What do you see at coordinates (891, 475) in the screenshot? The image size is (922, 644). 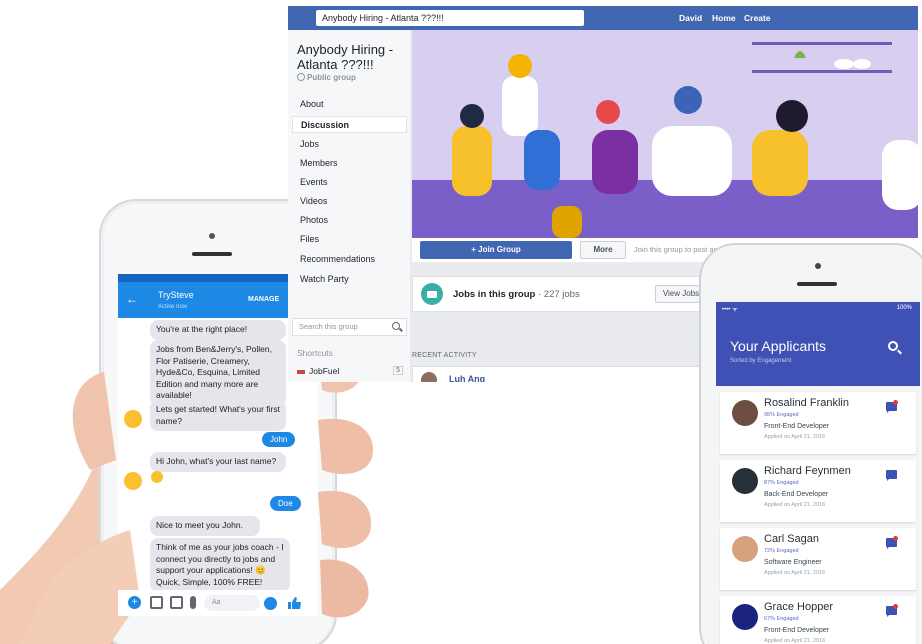 I see `message-icon` at bounding box center [891, 475].